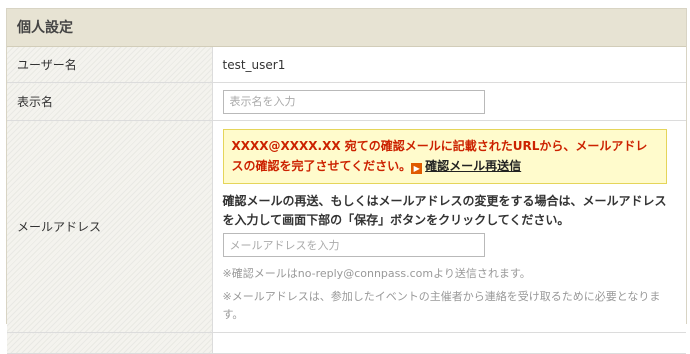 Image resolution: width=690 pixels, height=354 pixels. I want to click on username-value: test_user1, so click(449, 65).